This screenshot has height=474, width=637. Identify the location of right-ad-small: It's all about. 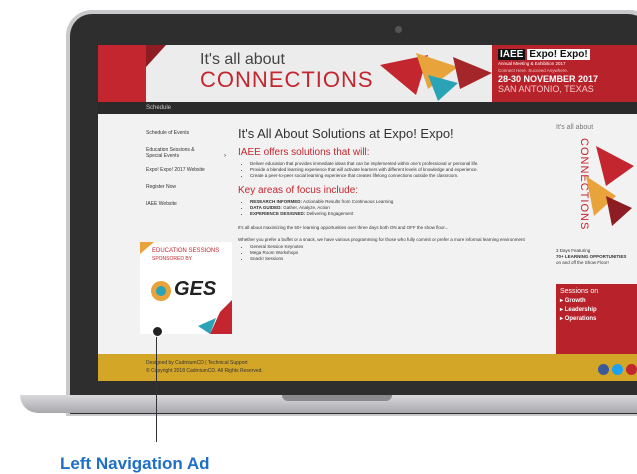
(575, 127).